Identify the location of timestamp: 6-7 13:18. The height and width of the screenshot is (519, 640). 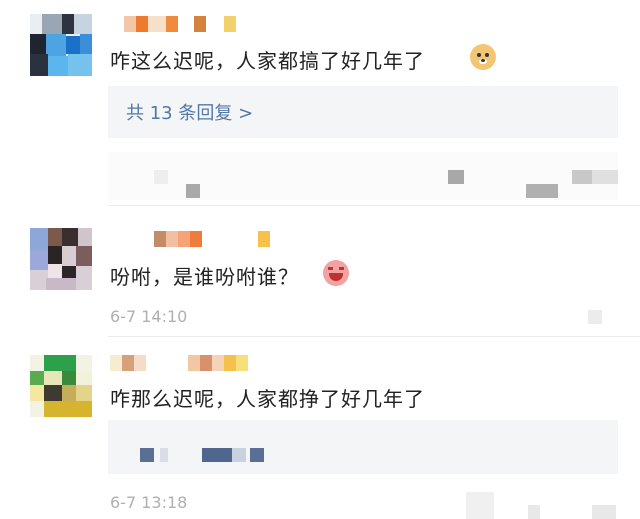
(149, 502).